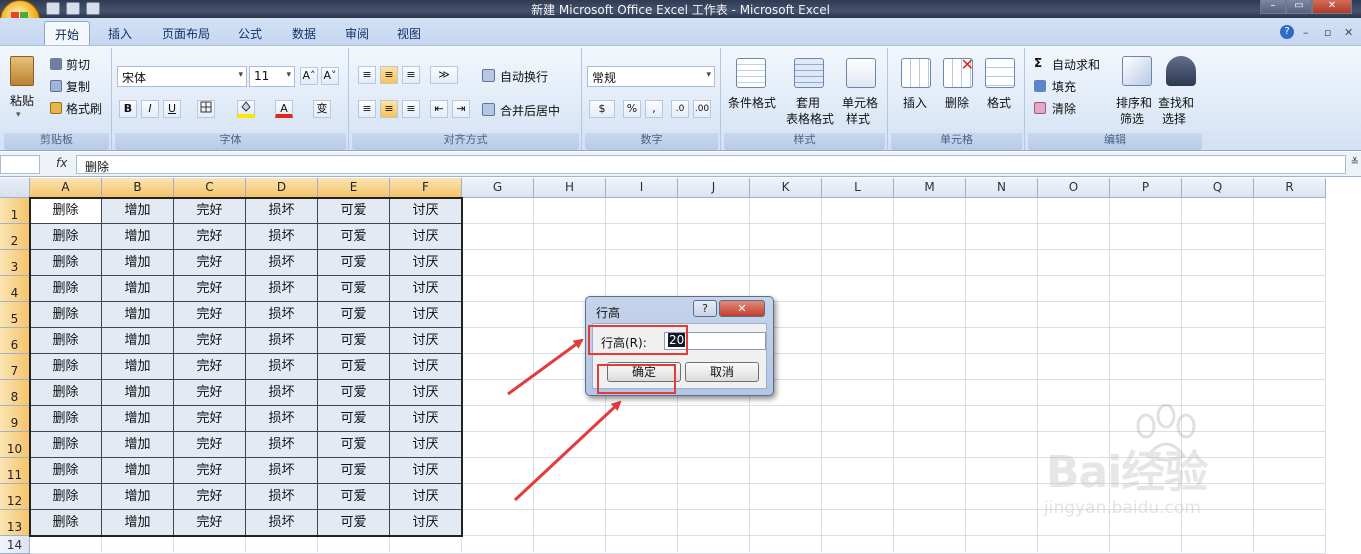  I want to click on highlight-row-height-field, so click(638, 340).